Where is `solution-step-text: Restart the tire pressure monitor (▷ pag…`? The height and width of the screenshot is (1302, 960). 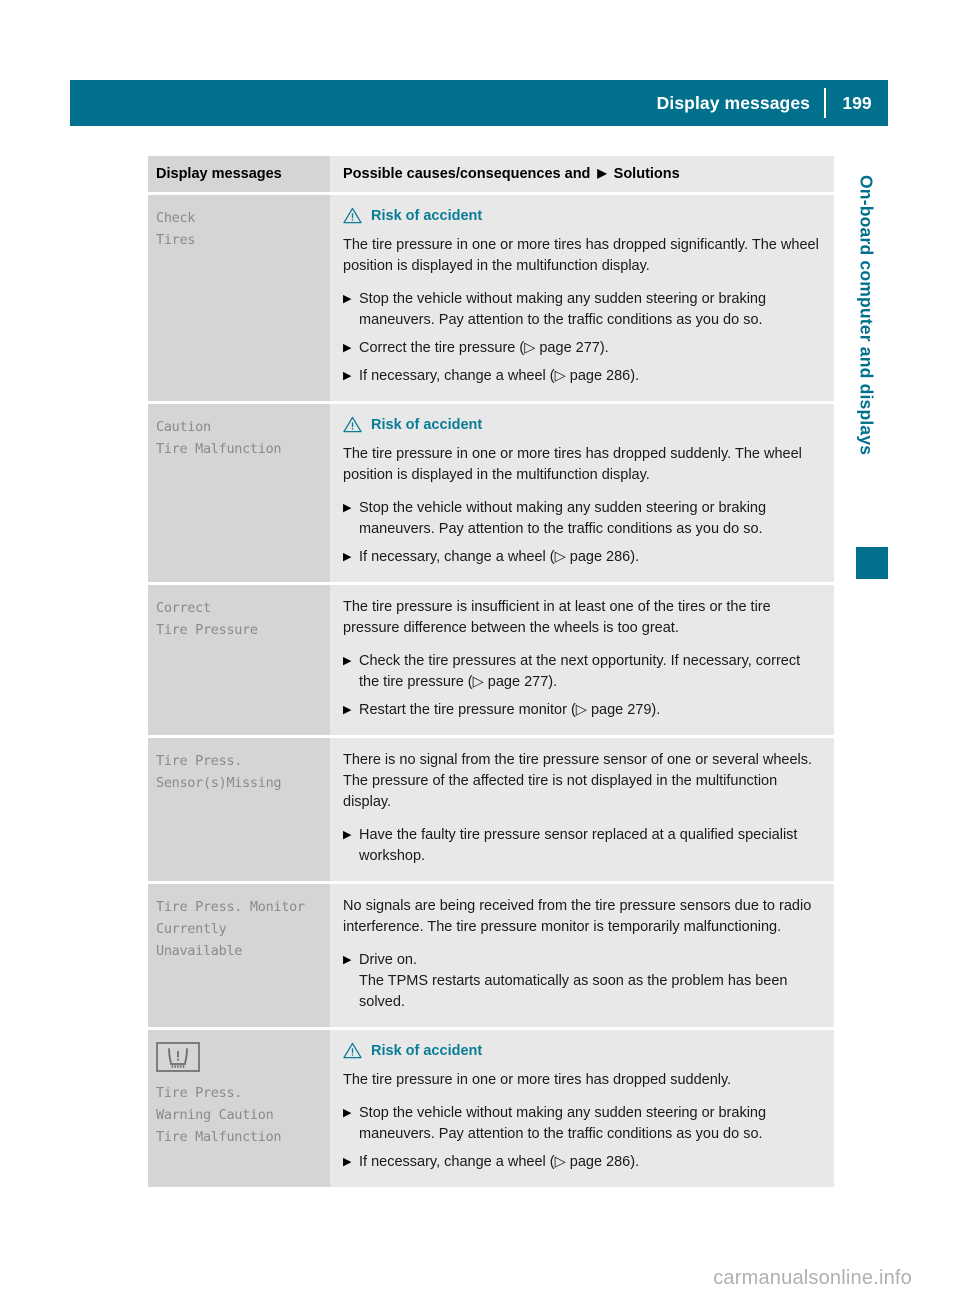 solution-step-text: Restart the tire pressure monitor (▷ pag… is located at coordinates (510, 710).